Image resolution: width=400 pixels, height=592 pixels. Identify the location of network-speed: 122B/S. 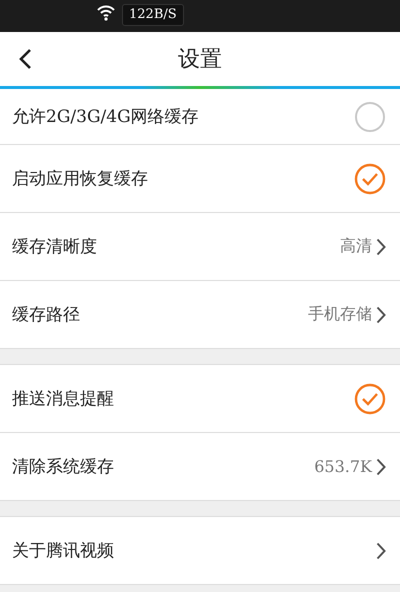
(153, 15).